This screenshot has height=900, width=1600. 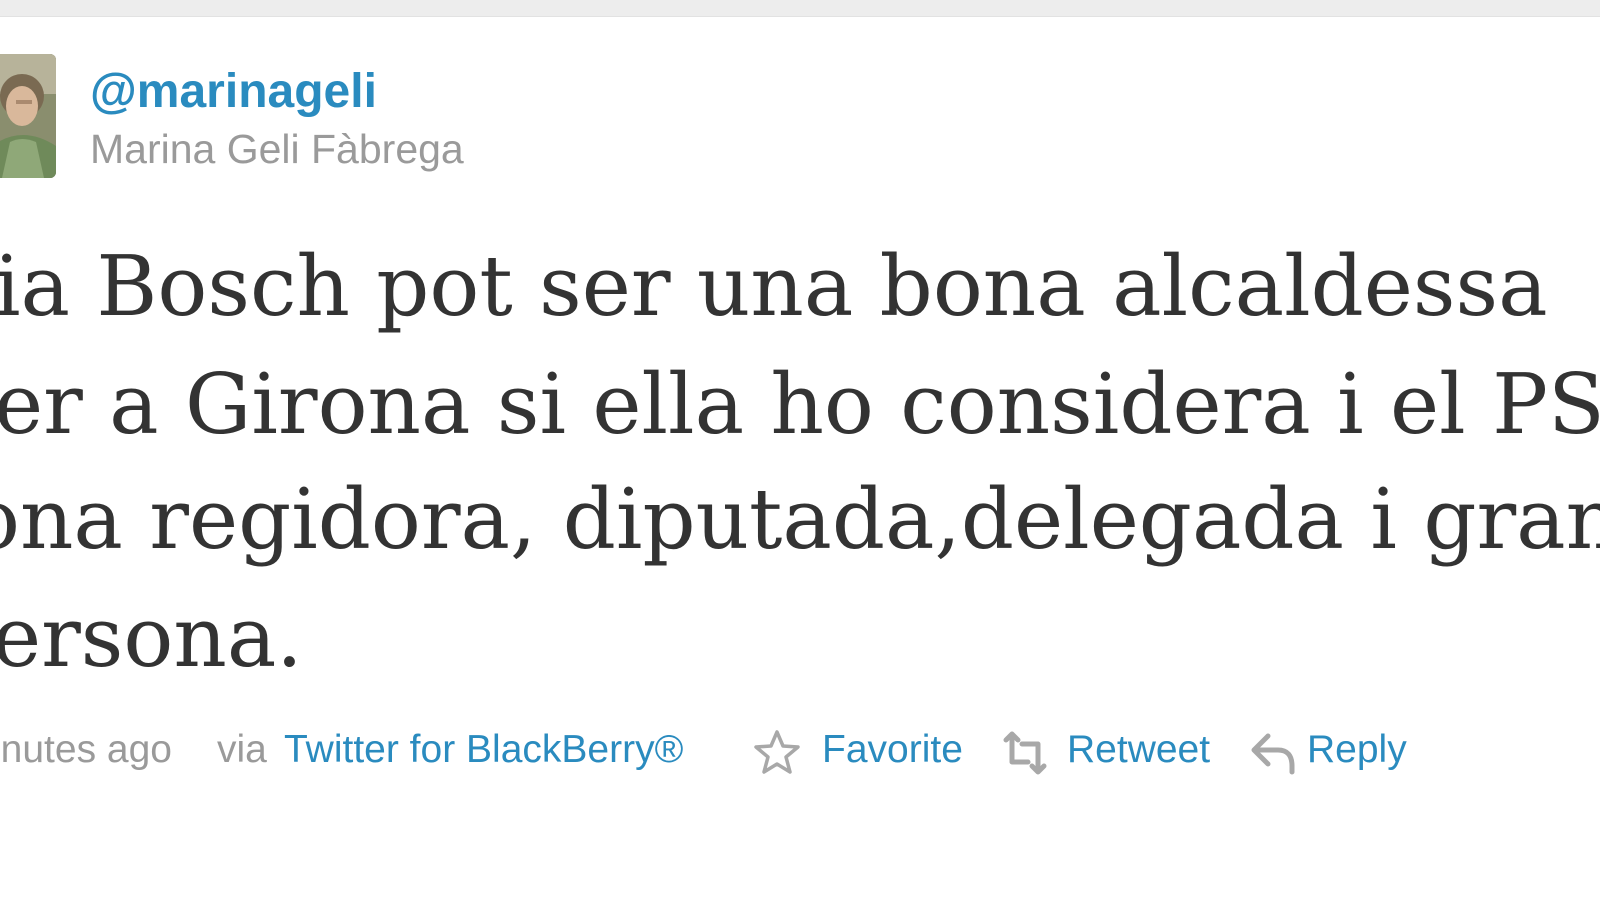 I want to click on tweet-text-line: ona regidora, diputada,delegada i gran, so click(x=800, y=519).